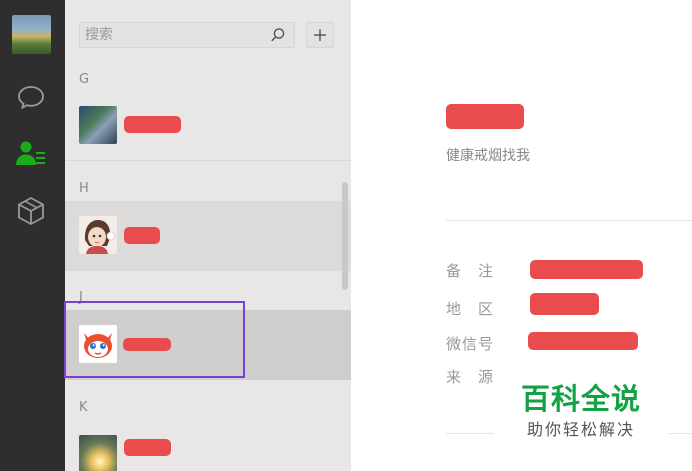 This screenshot has width=692, height=471. What do you see at coordinates (488, 156) in the screenshot?
I see `profile-signature: 健康戒烟找我` at bounding box center [488, 156].